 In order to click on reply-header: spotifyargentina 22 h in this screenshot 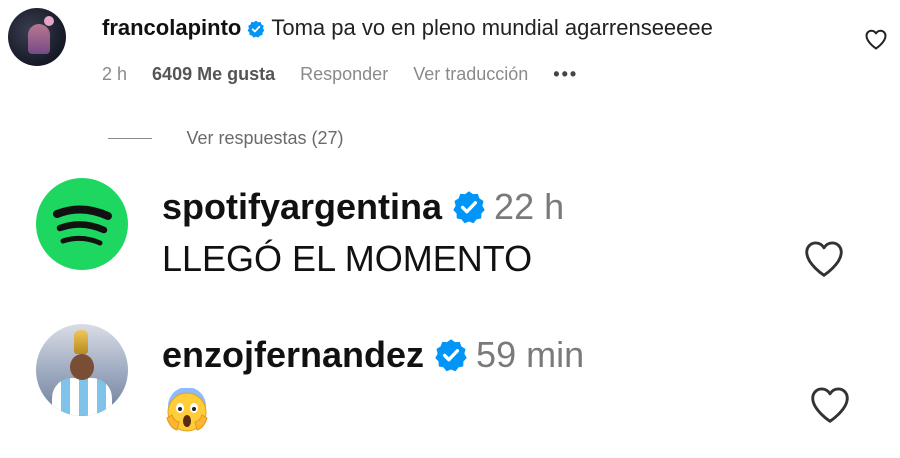, I will do `click(363, 207)`.